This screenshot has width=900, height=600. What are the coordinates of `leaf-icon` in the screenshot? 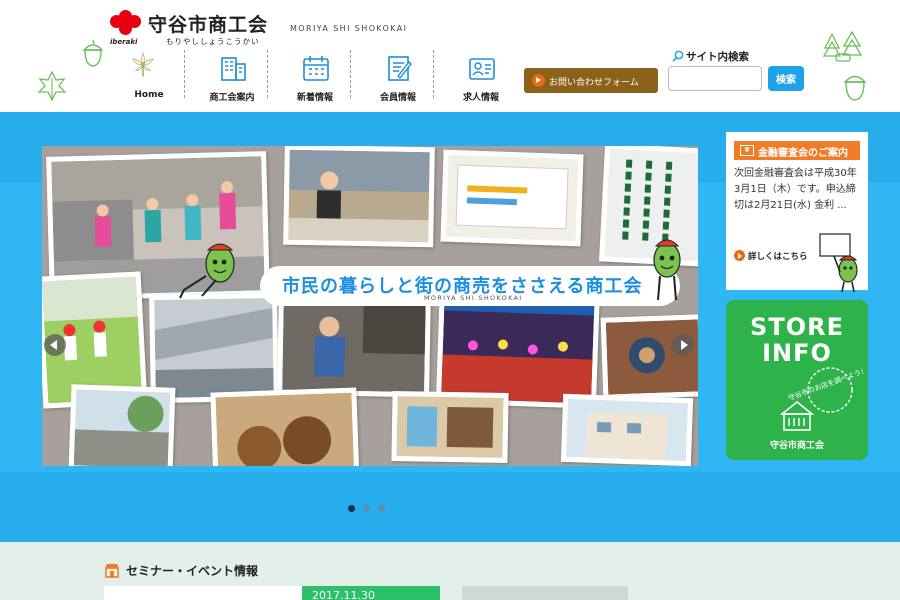 It's located at (52, 86).